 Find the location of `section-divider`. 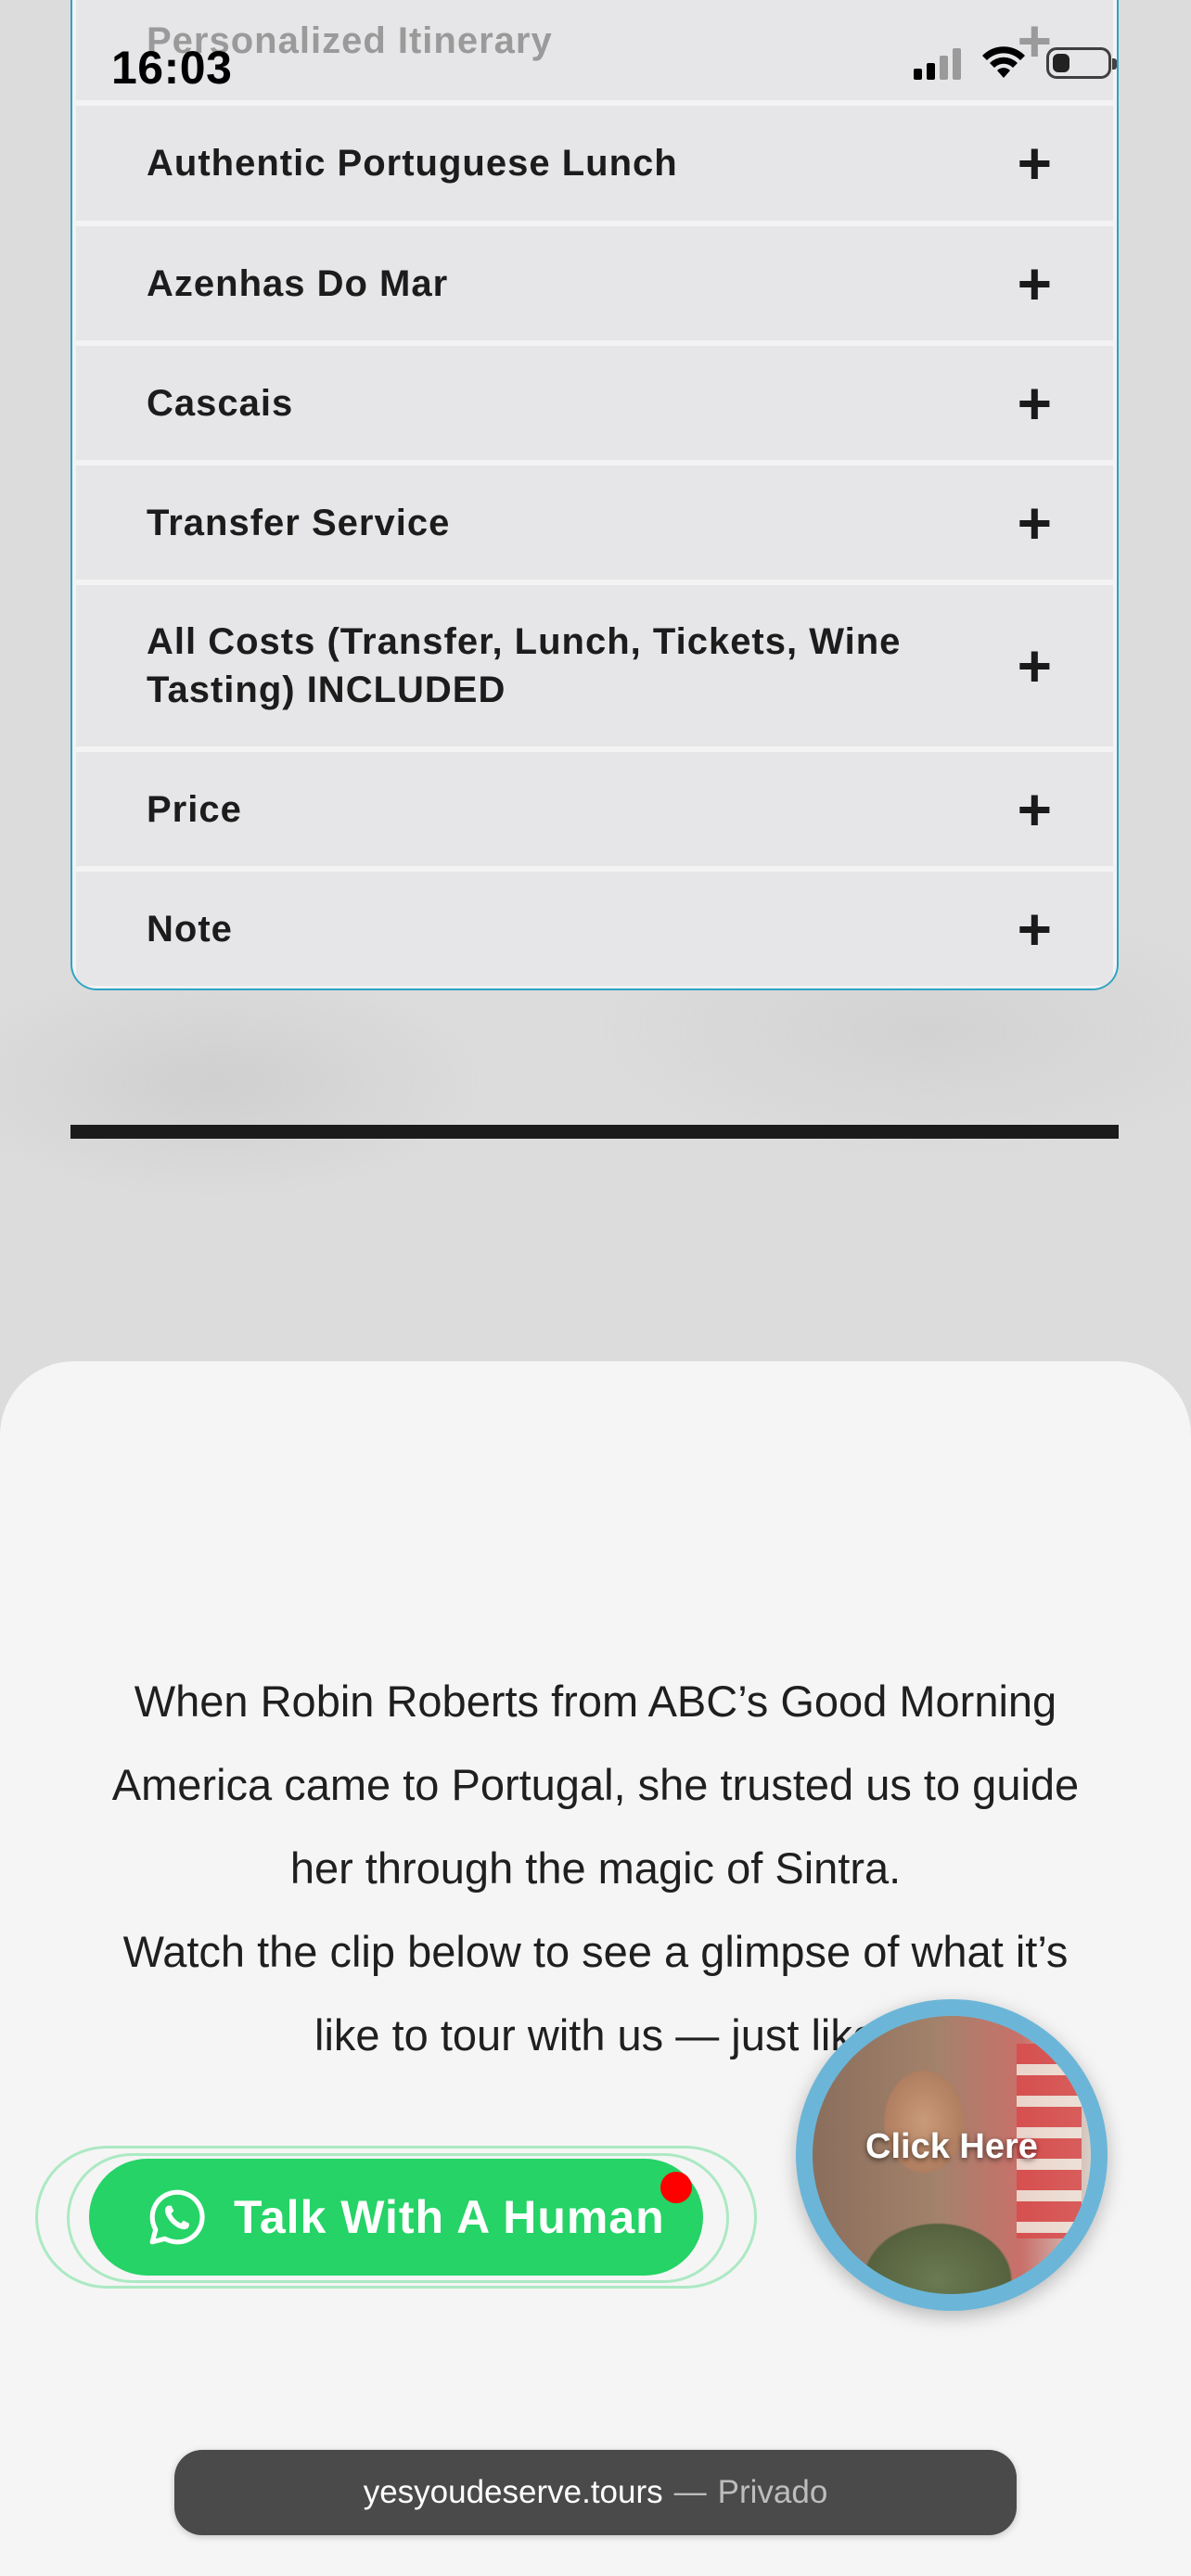

section-divider is located at coordinates (594, 1132).